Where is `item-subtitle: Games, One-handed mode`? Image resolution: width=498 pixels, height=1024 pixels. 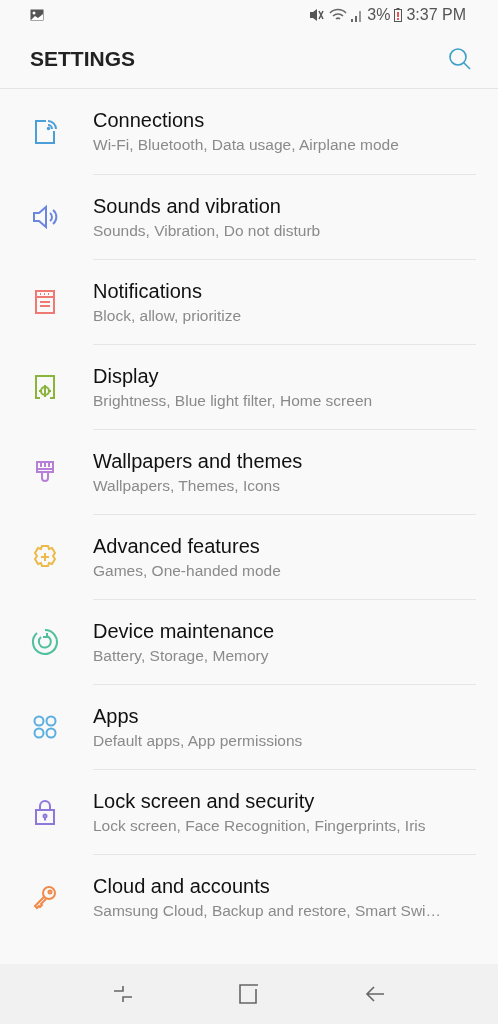 item-subtitle: Games, One-handed mode is located at coordinates (187, 570).